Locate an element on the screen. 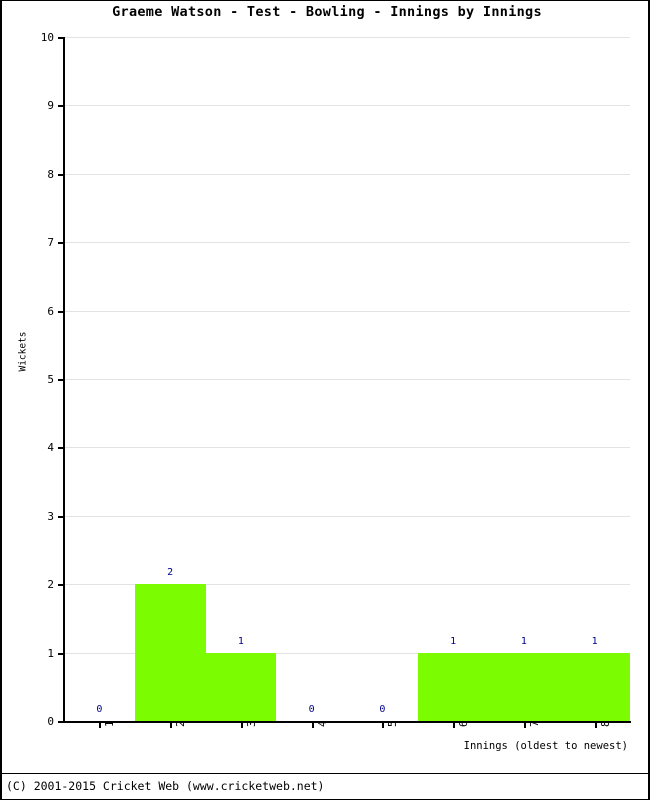 The image size is (650, 800). y-axis-tick-label-text: 0 is located at coordinates (50, 721).